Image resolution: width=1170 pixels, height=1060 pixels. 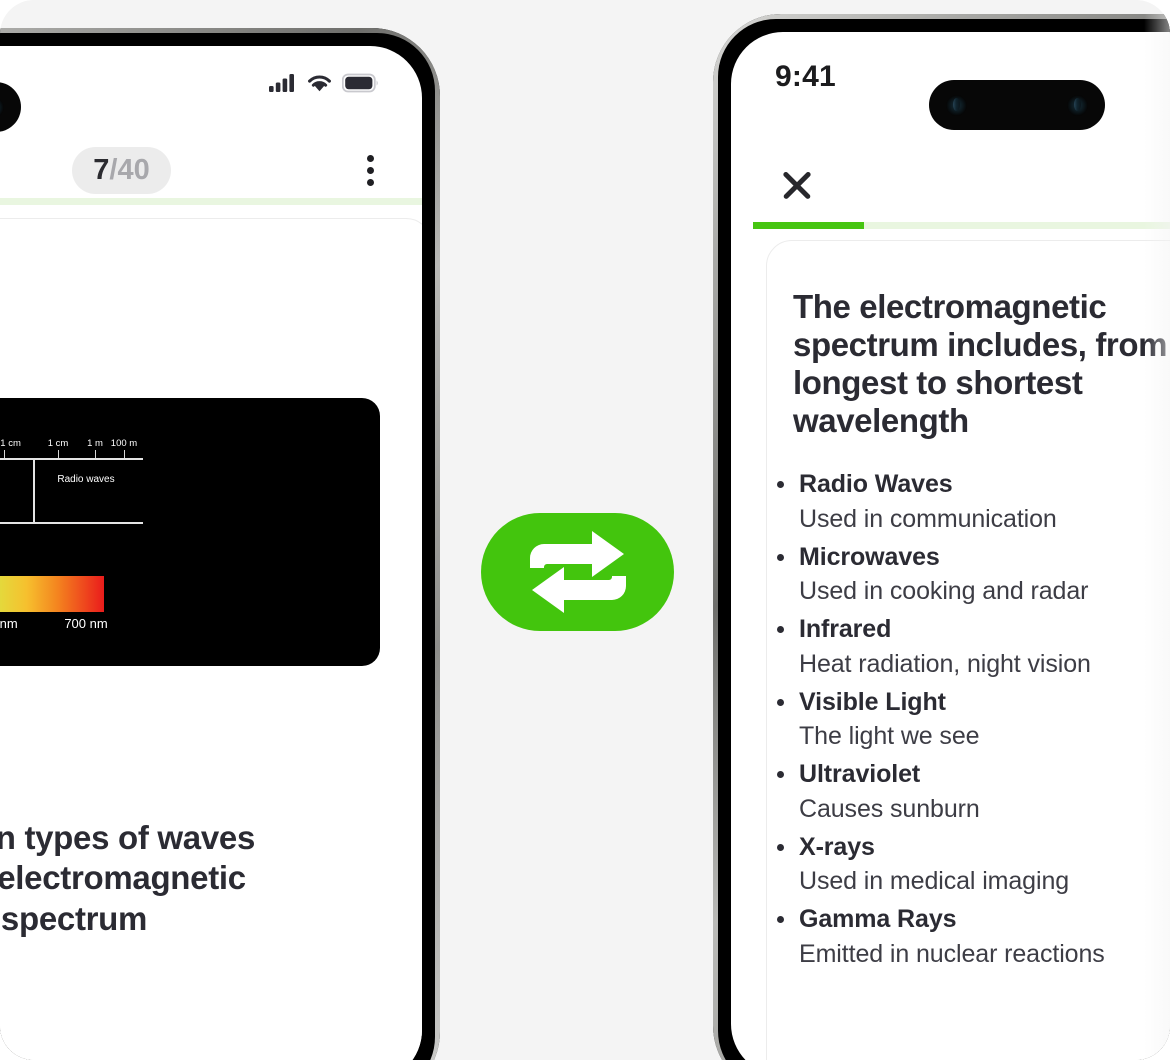 What do you see at coordinates (970, 484) in the screenshot?
I see `answer-term: Radio Waves` at bounding box center [970, 484].